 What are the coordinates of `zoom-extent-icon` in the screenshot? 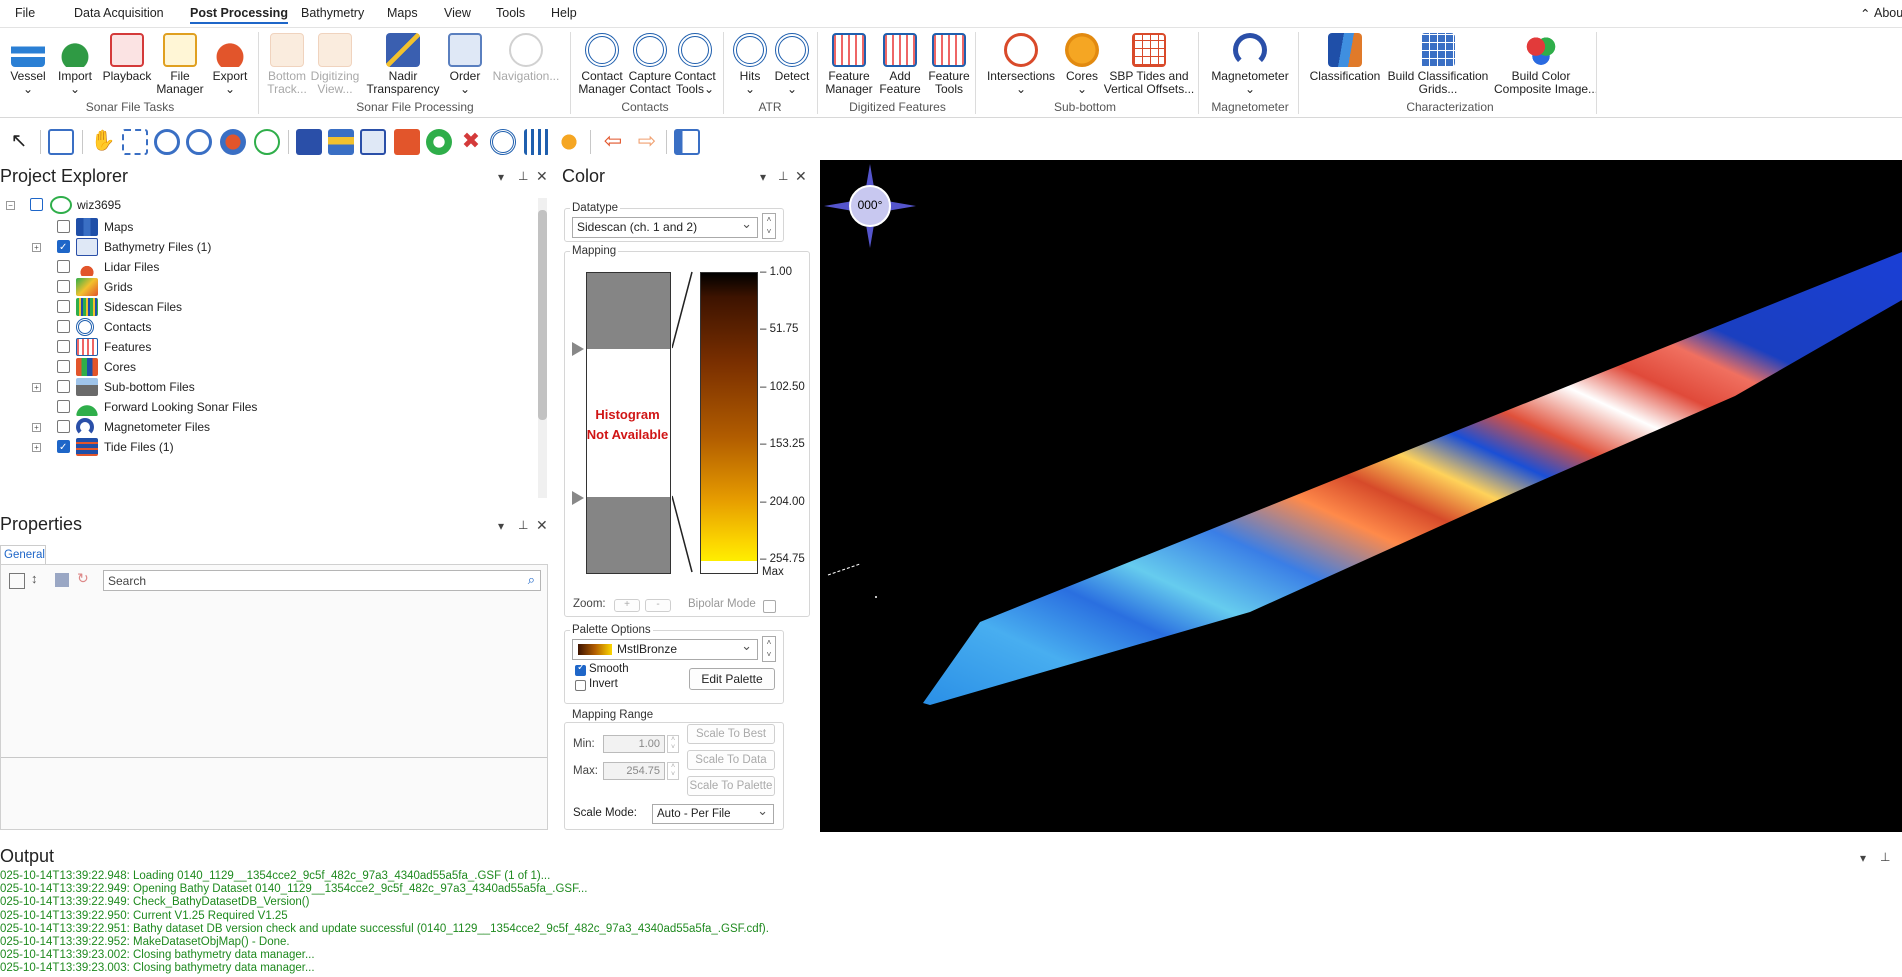 It's located at (233, 142).